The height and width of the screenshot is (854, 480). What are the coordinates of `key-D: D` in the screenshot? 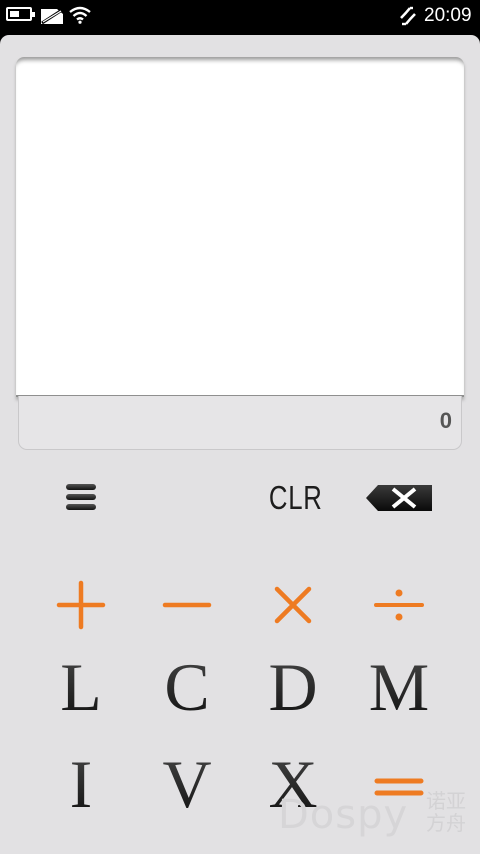 It's located at (293, 687).